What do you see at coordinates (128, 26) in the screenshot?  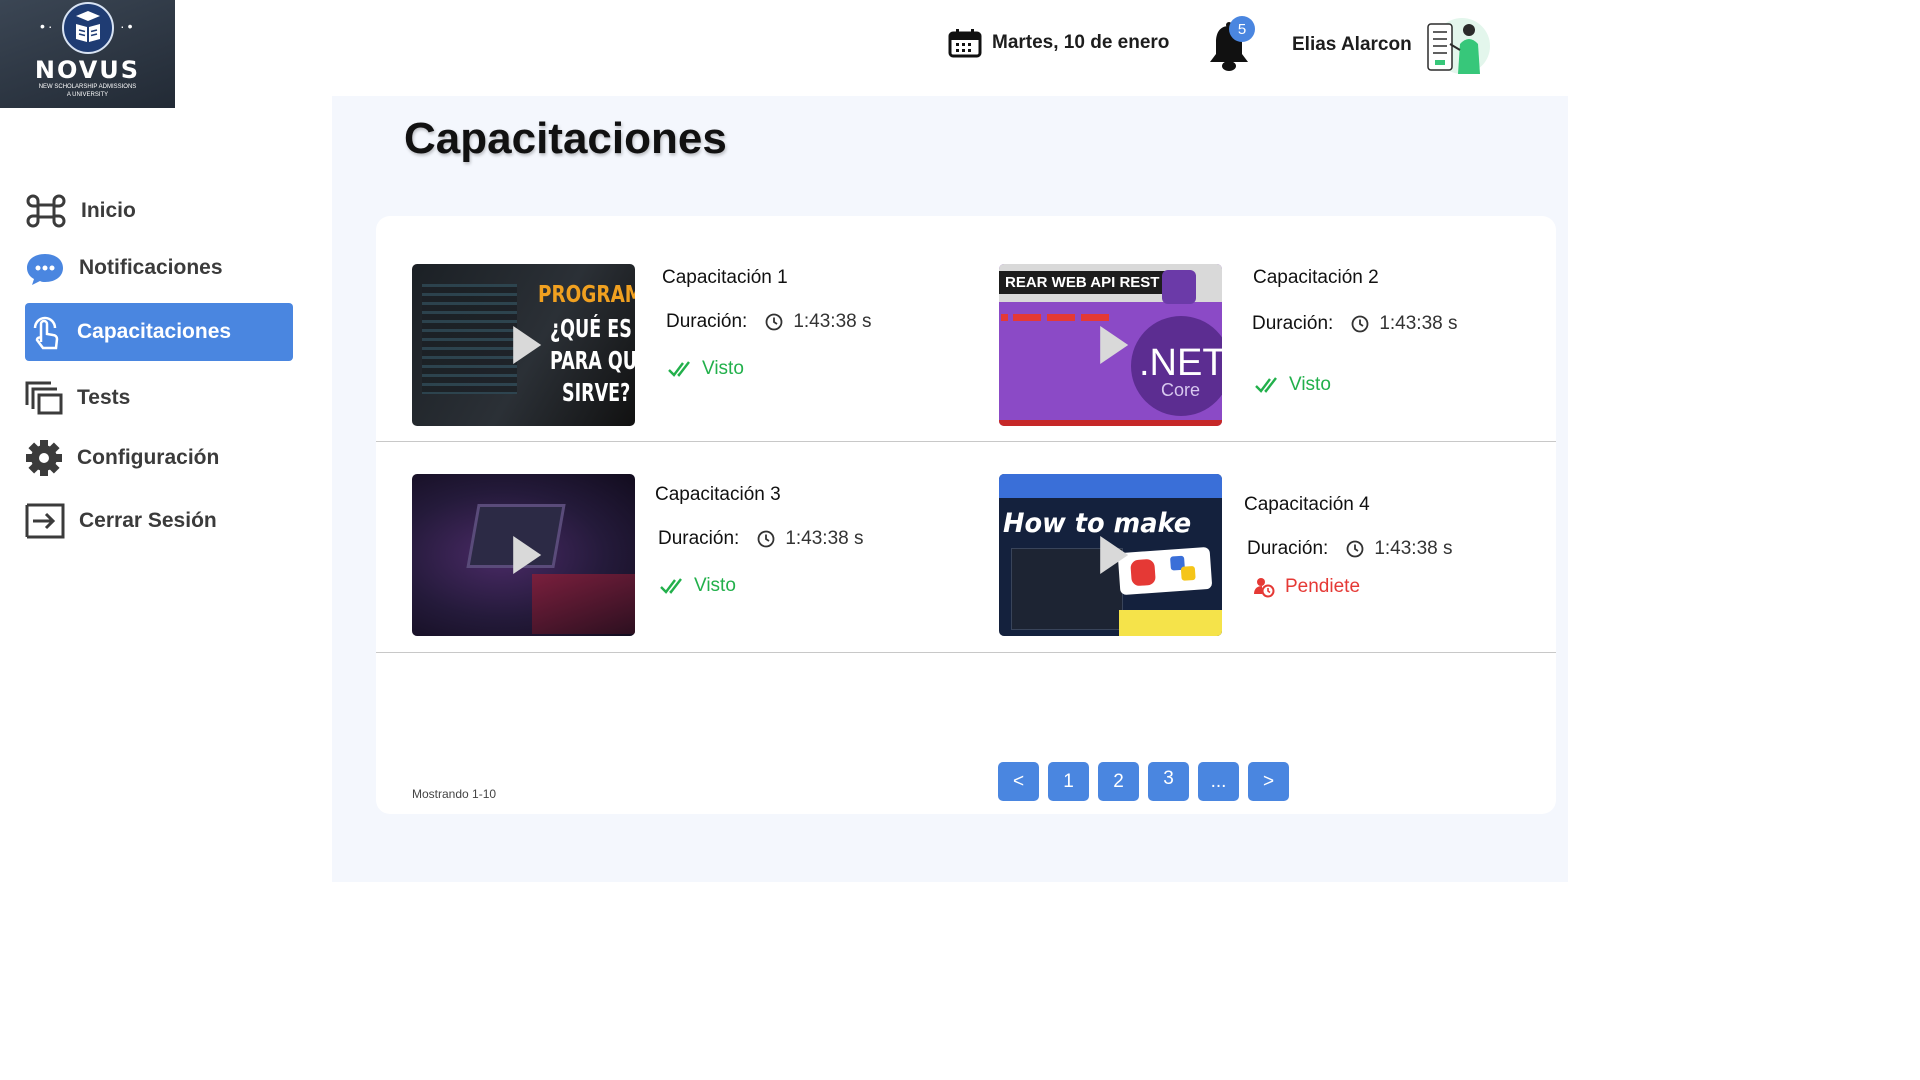 I see `logo-dots-icon: ·•` at bounding box center [128, 26].